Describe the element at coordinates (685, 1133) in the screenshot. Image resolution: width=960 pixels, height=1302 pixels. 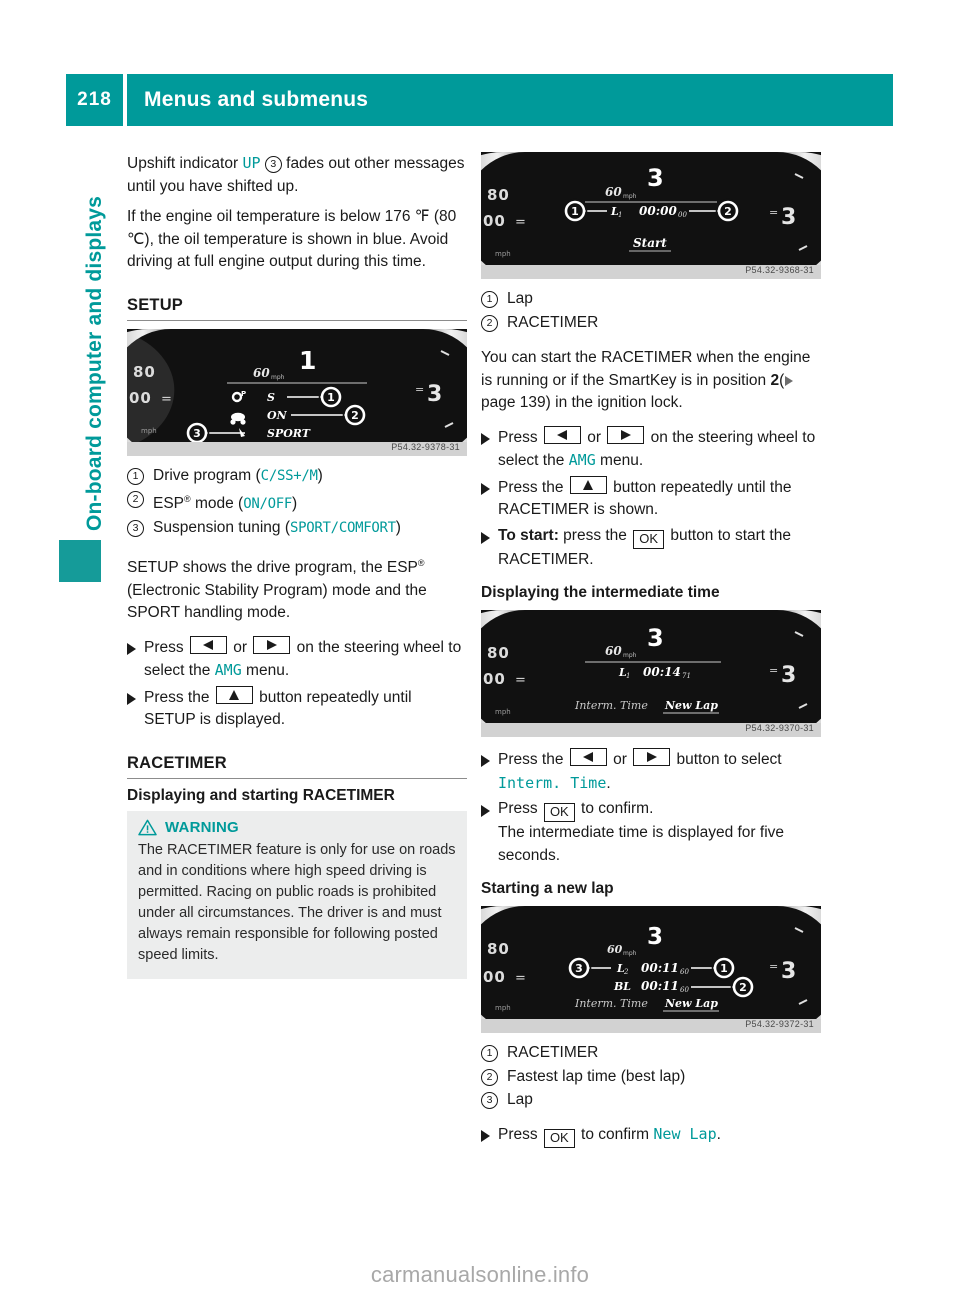
I see `menu-code-new-lap: New Lap` at that location.